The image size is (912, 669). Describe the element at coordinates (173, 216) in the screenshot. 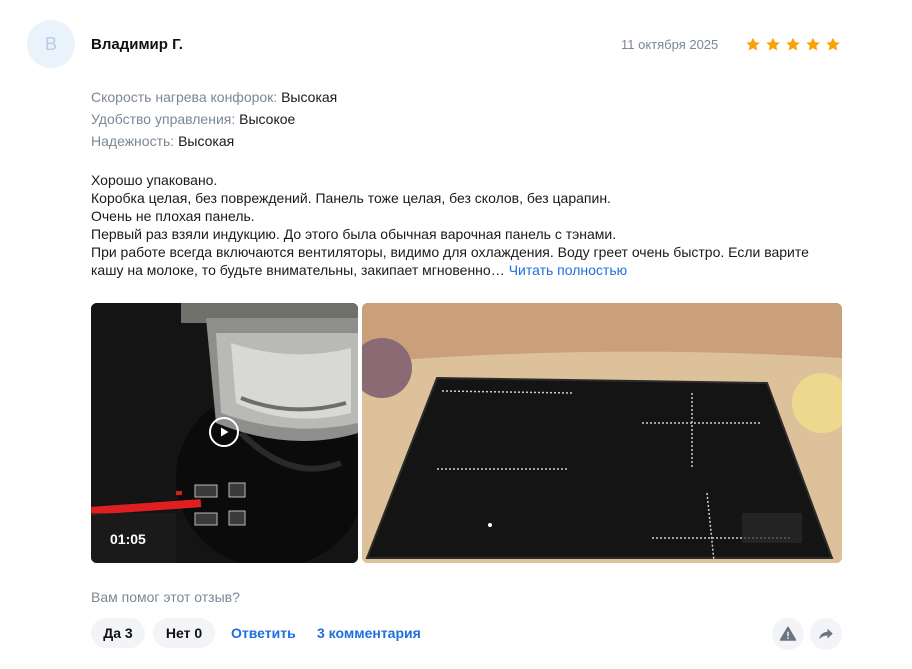

I see `review-text-line: Очень не плохая панель.` at that location.